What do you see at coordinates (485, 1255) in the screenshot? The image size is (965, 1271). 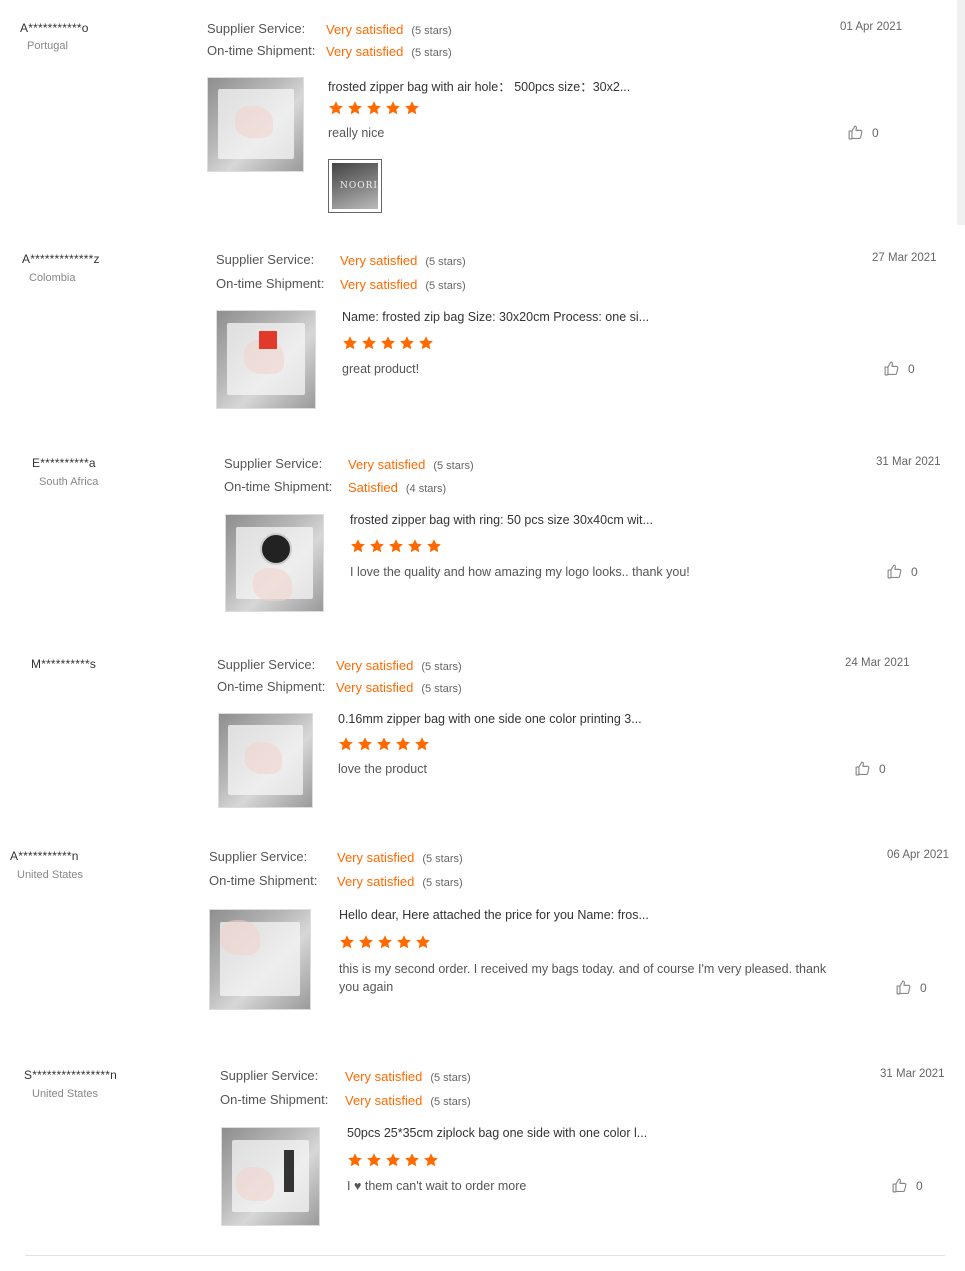 I see `bottom-divider` at bounding box center [485, 1255].